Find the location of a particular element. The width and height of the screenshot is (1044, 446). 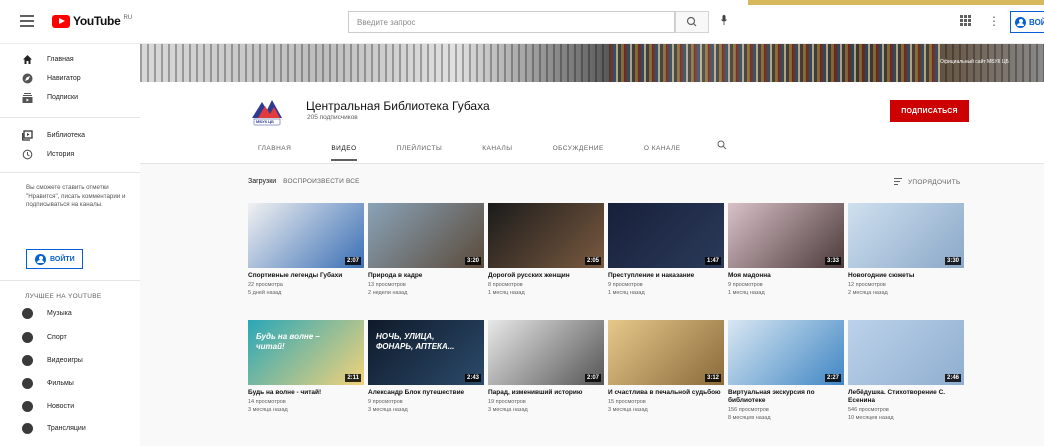

tab-discussion: ОБСУЖДЕНИЕ is located at coordinates (578, 151).